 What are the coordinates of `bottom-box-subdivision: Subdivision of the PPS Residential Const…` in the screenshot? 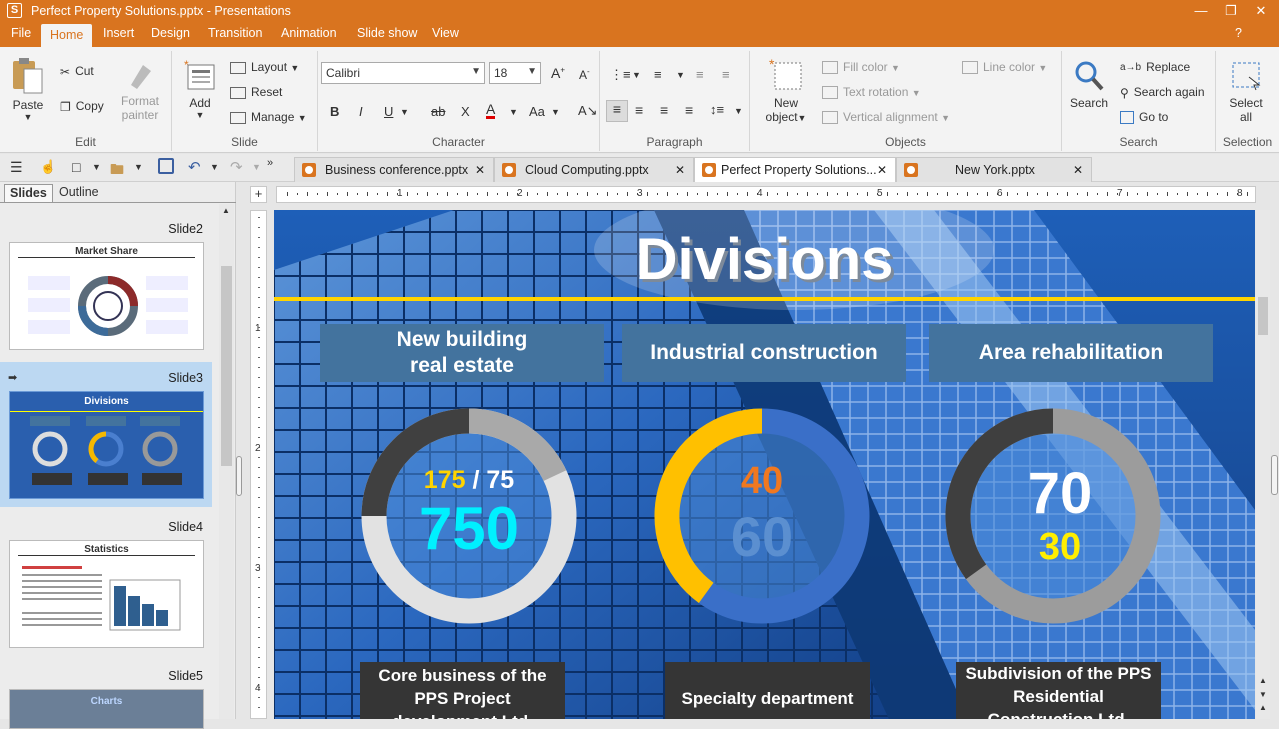 It's located at (1058, 690).